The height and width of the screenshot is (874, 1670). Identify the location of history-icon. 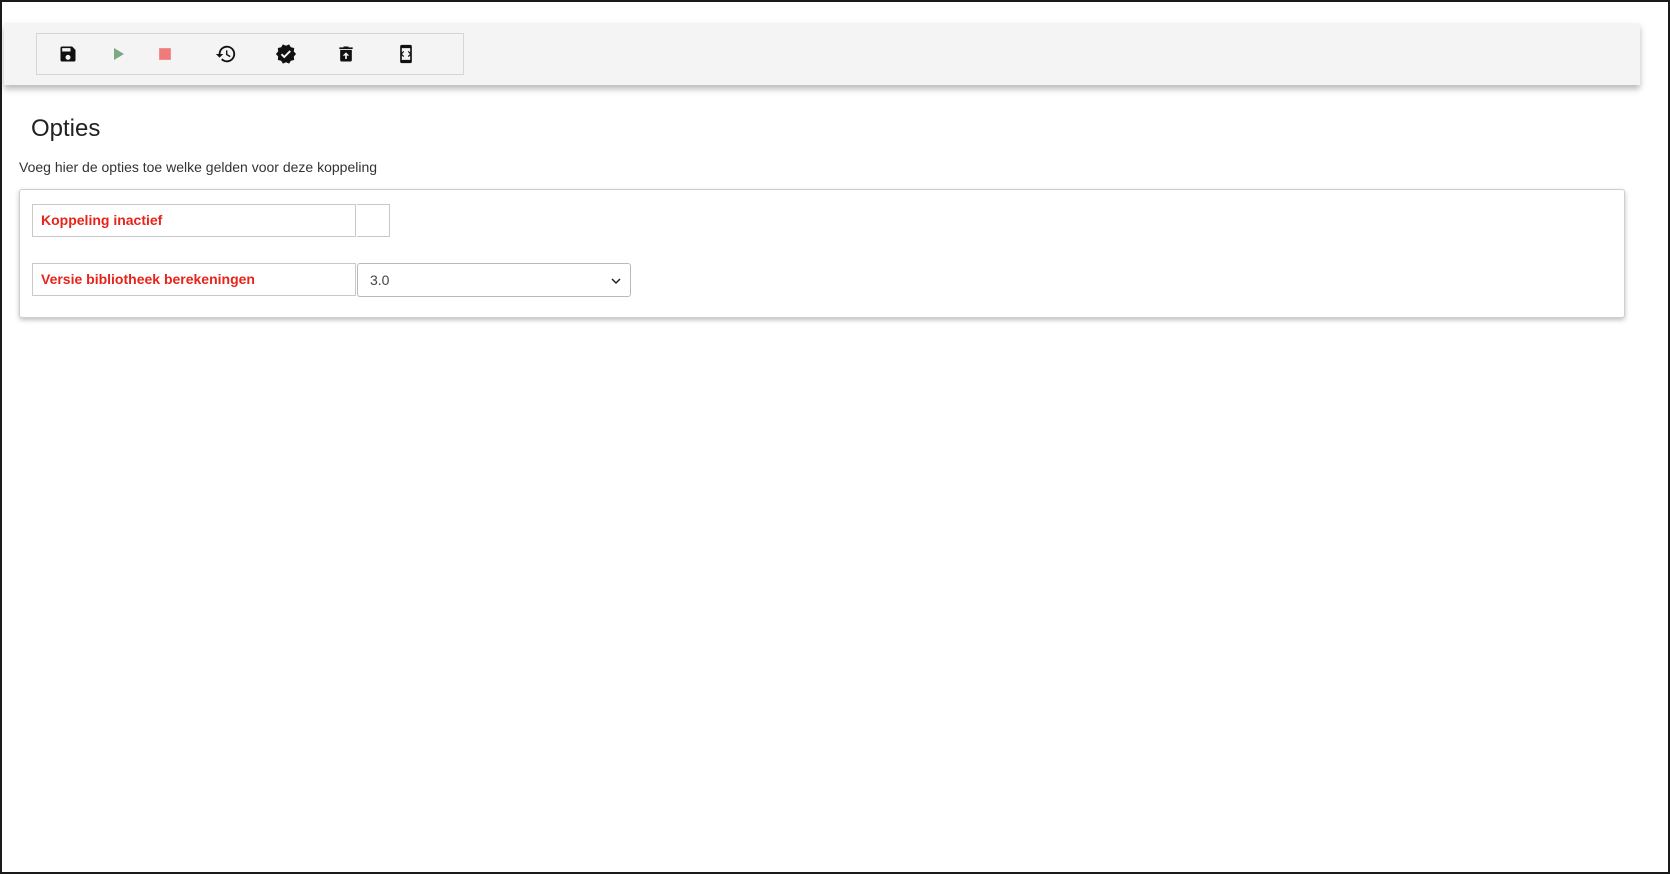
(225, 54).